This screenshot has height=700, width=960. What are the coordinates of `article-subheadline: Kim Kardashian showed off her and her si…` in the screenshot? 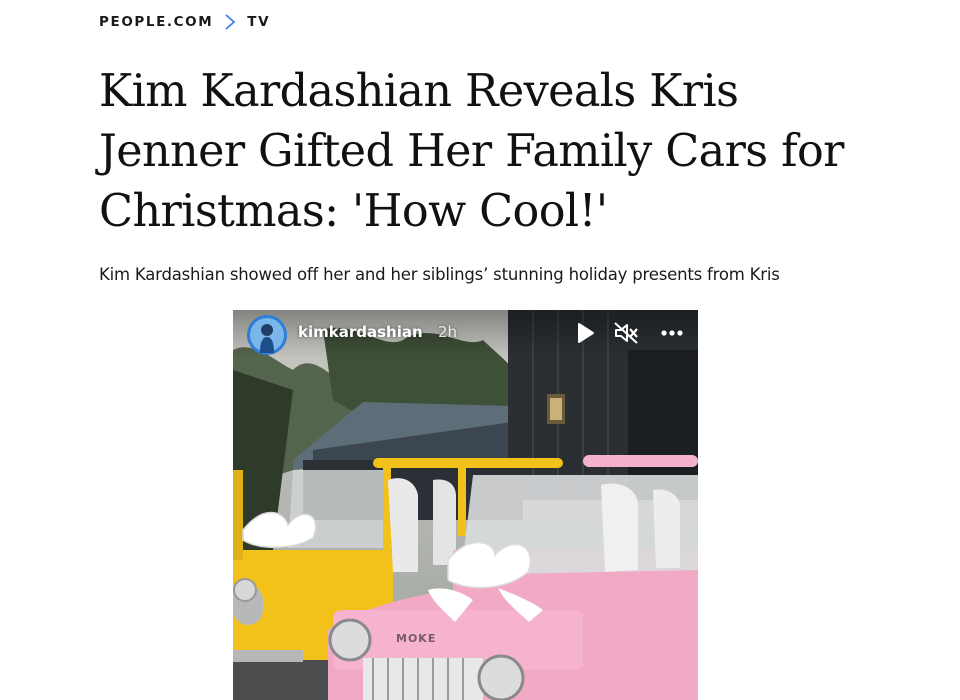 It's located at (439, 274).